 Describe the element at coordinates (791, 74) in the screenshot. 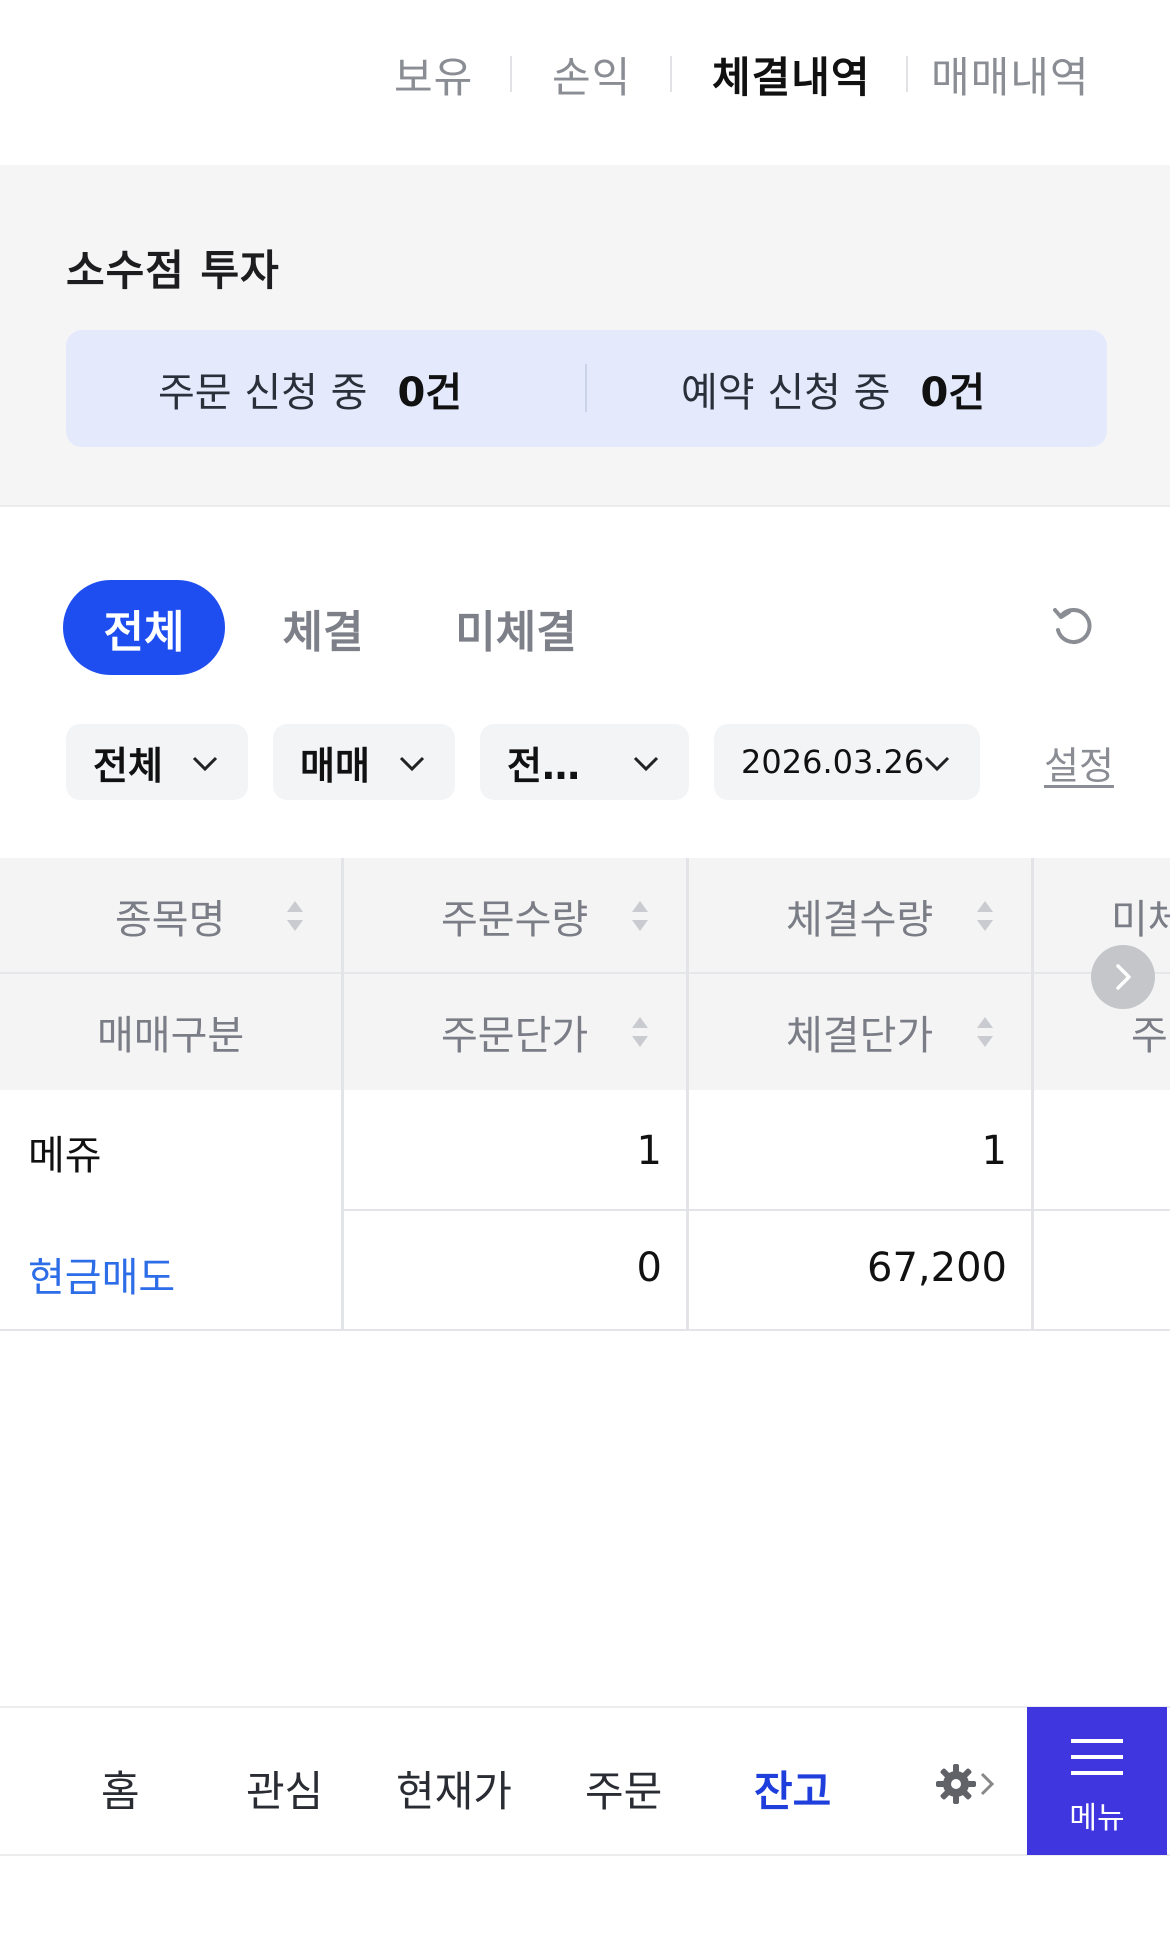

I see `tab-executions: 체결내역` at that location.